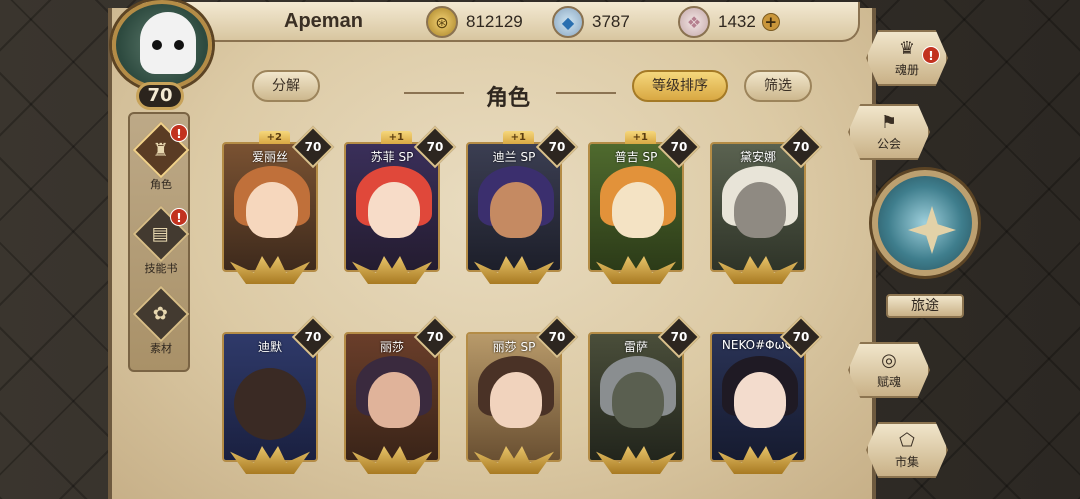 The width and height of the screenshot is (1080, 499). What do you see at coordinates (286, 86) in the screenshot?
I see `disassemble-button: 分解` at bounding box center [286, 86].